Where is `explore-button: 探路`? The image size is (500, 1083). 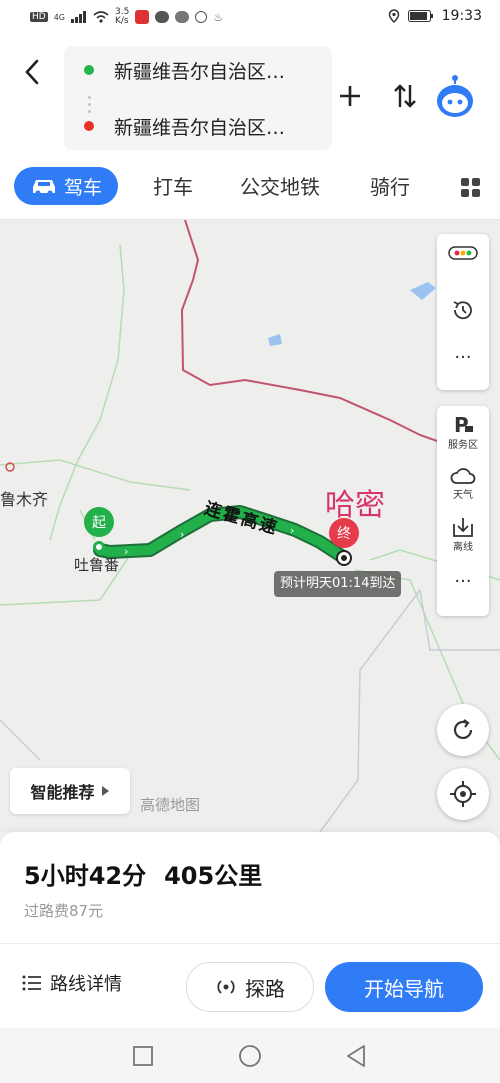 explore-button: 探路 is located at coordinates (250, 987).